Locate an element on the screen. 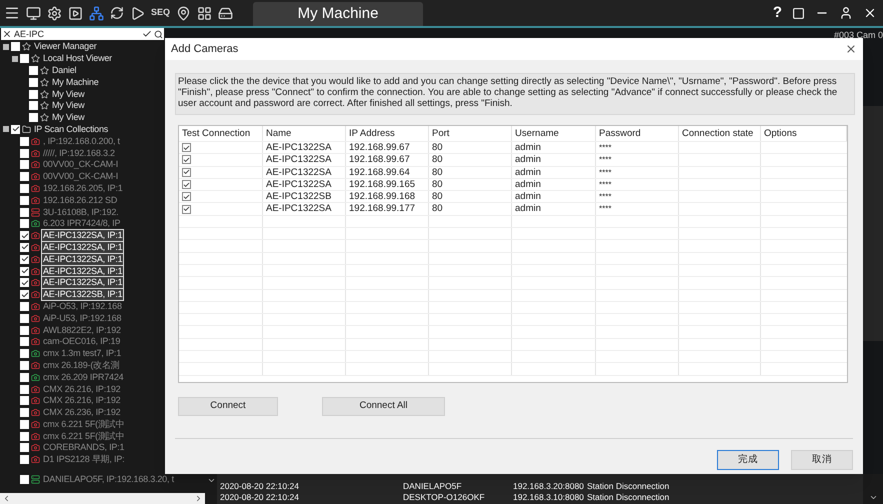  dialog-button: 完成 is located at coordinates (748, 460).